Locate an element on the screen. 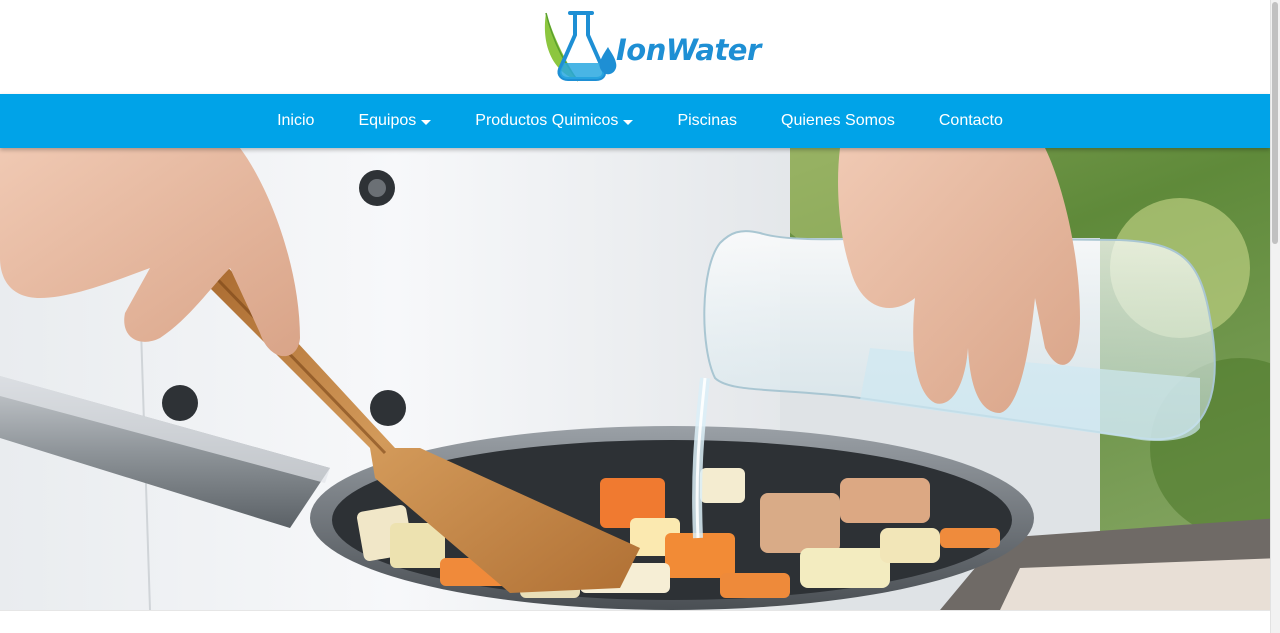 The width and height of the screenshot is (1280, 633). nav-item-label: Contacto is located at coordinates (970, 120).